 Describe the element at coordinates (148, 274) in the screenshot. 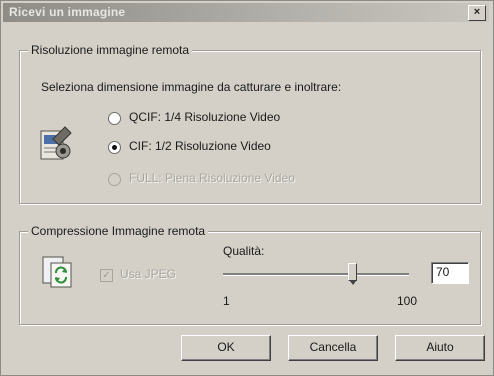

I see `use-jpeg-label: Usa JPEG` at that location.